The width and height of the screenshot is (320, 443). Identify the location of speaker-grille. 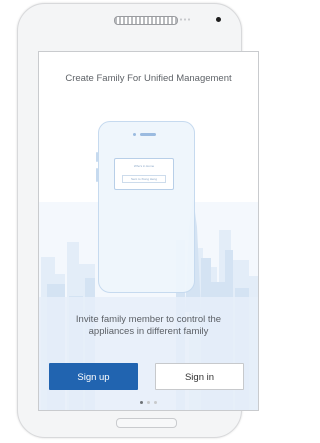
(146, 20).